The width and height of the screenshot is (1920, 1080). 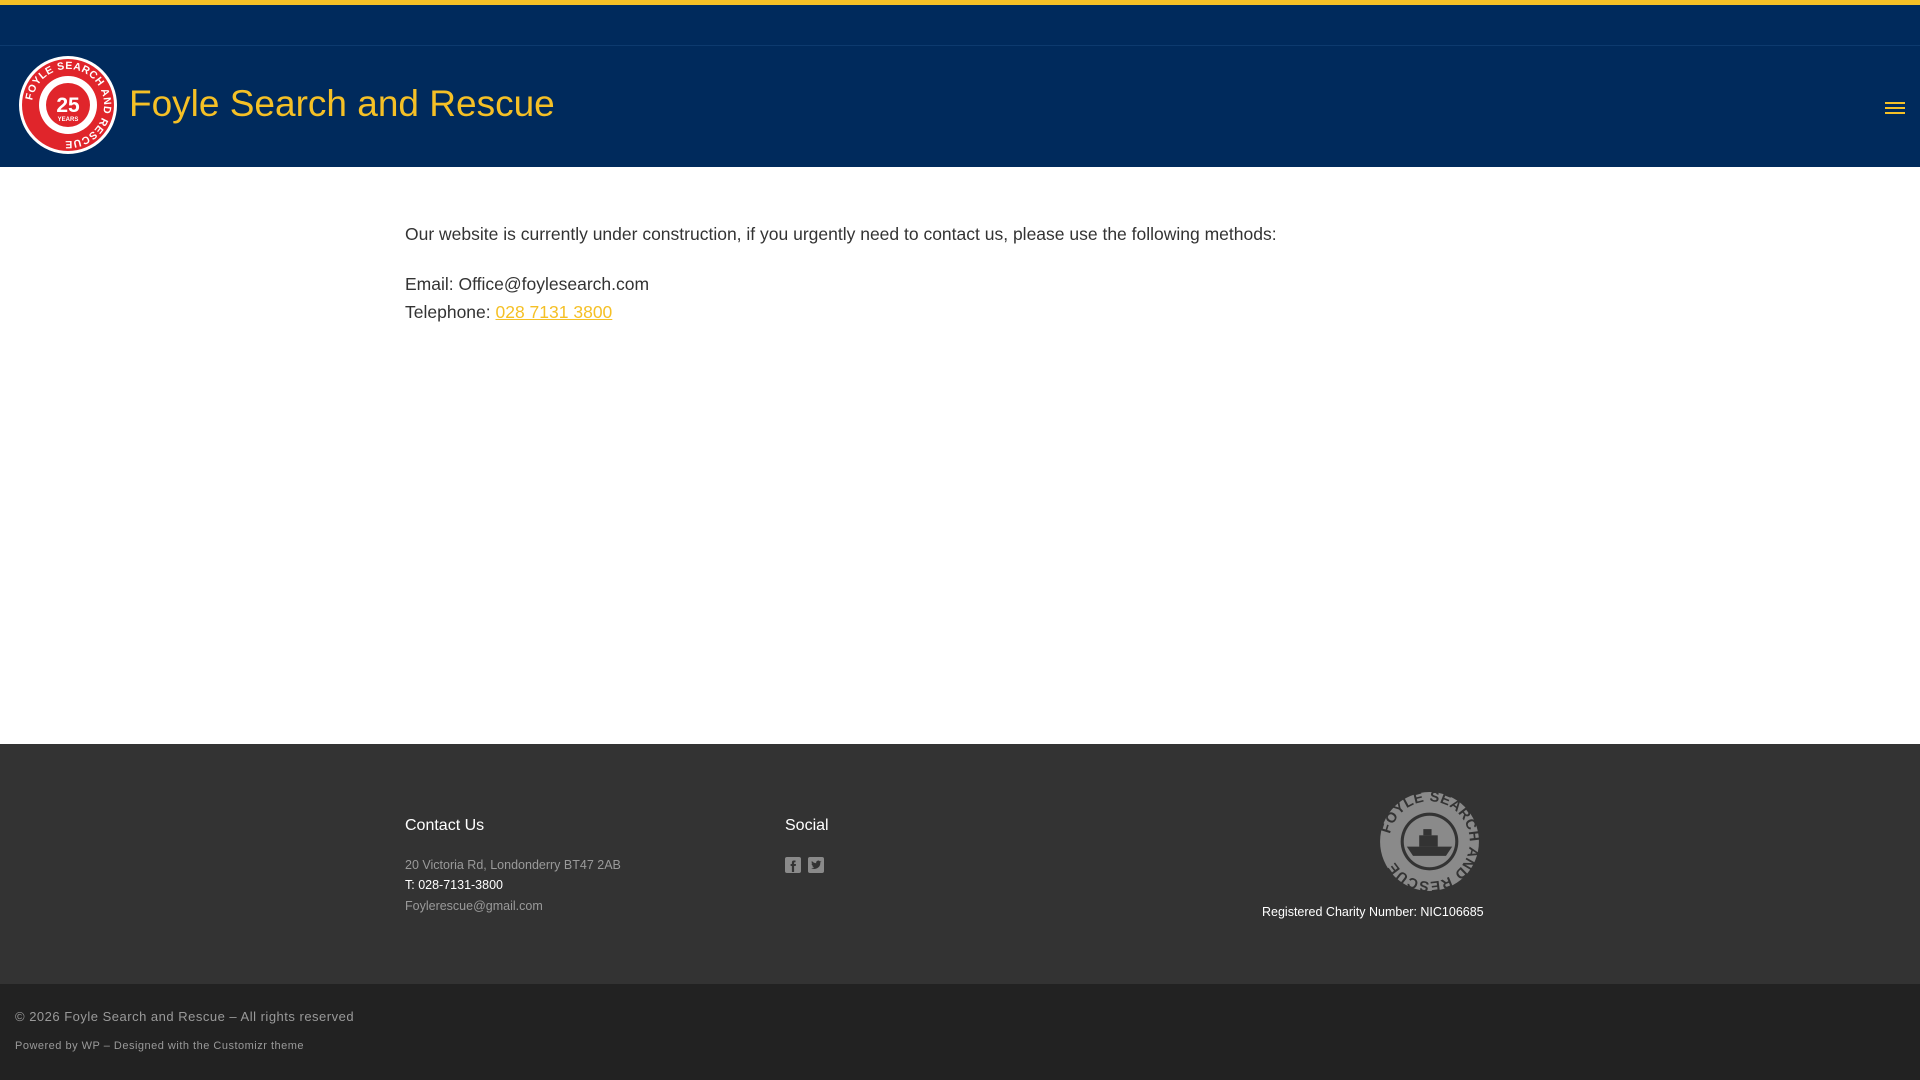 What do you see at coordinates (474, 906) in the screenshot?
I see `contact-email: Foylerescue@gmail.com` at bounding box center [474, 906].